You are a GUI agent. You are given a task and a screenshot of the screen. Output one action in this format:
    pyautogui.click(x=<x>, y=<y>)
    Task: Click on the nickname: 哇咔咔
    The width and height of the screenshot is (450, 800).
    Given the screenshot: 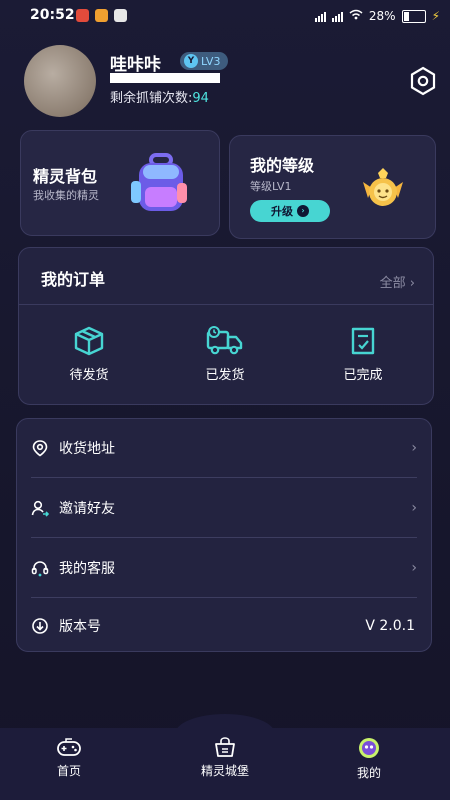 What is the action you would take?
    pyautogui.click(x=135, y=65)
    